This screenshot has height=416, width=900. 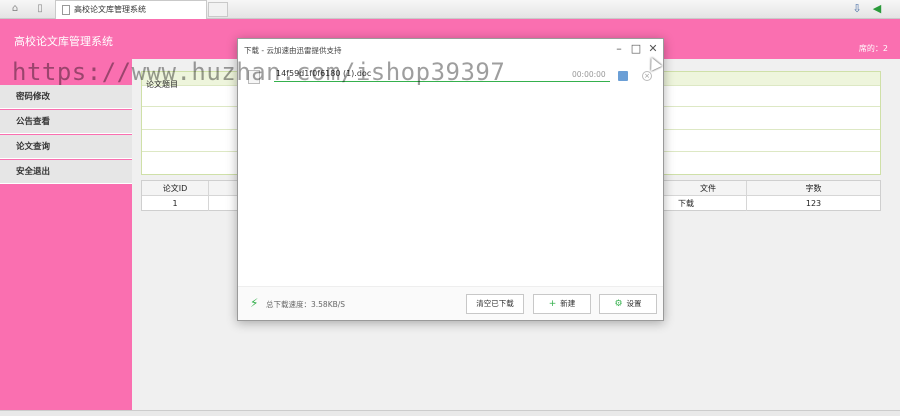 I want to click on sidebar-item-label: 论文查询, so click(x=33, y=147).